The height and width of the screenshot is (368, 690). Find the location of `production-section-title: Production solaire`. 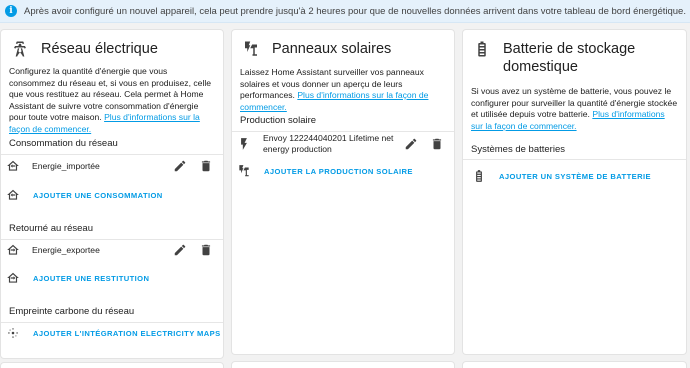

production-section-title: Production solaire is located at coordinates (278, 120).